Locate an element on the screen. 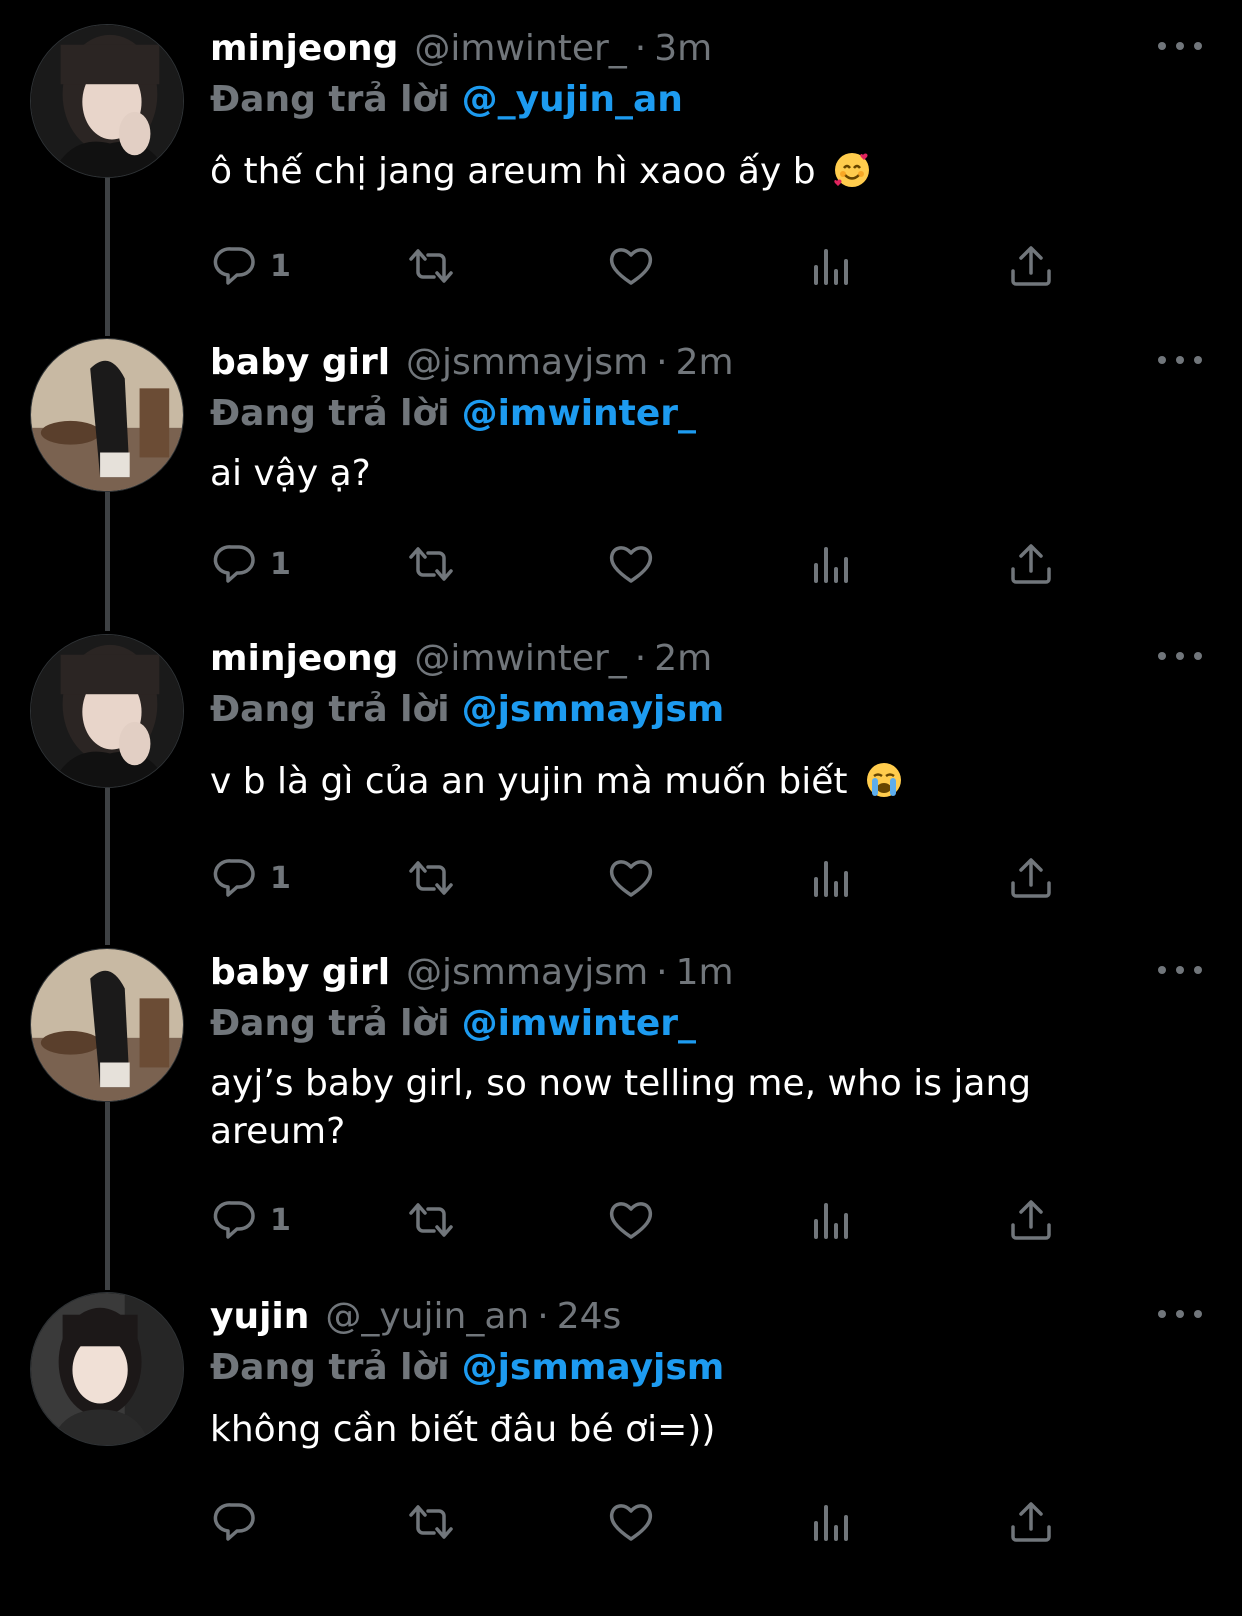  reply-button is located at coordinates (240, 1522).